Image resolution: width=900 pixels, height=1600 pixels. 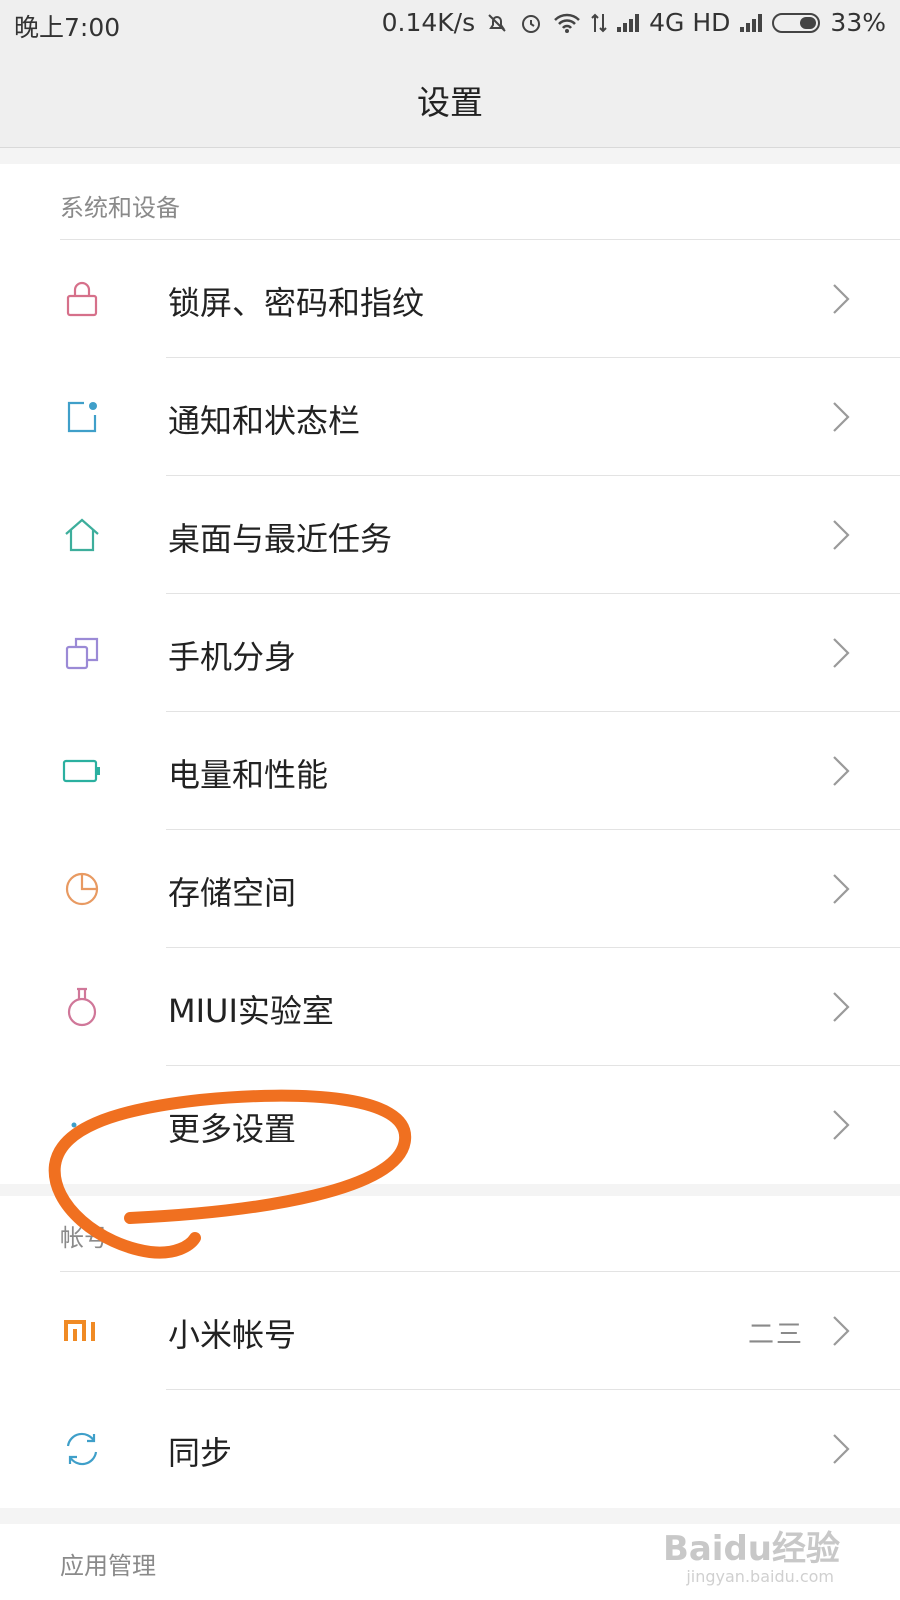 I want to click on network-type: 4G HD, so click(x=690, y=22).